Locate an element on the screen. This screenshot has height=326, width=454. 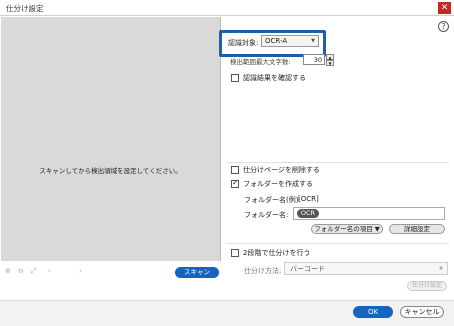
folder-name-items-button: フォルダー名の項目 ▼ is located at coordinates (347, 229).